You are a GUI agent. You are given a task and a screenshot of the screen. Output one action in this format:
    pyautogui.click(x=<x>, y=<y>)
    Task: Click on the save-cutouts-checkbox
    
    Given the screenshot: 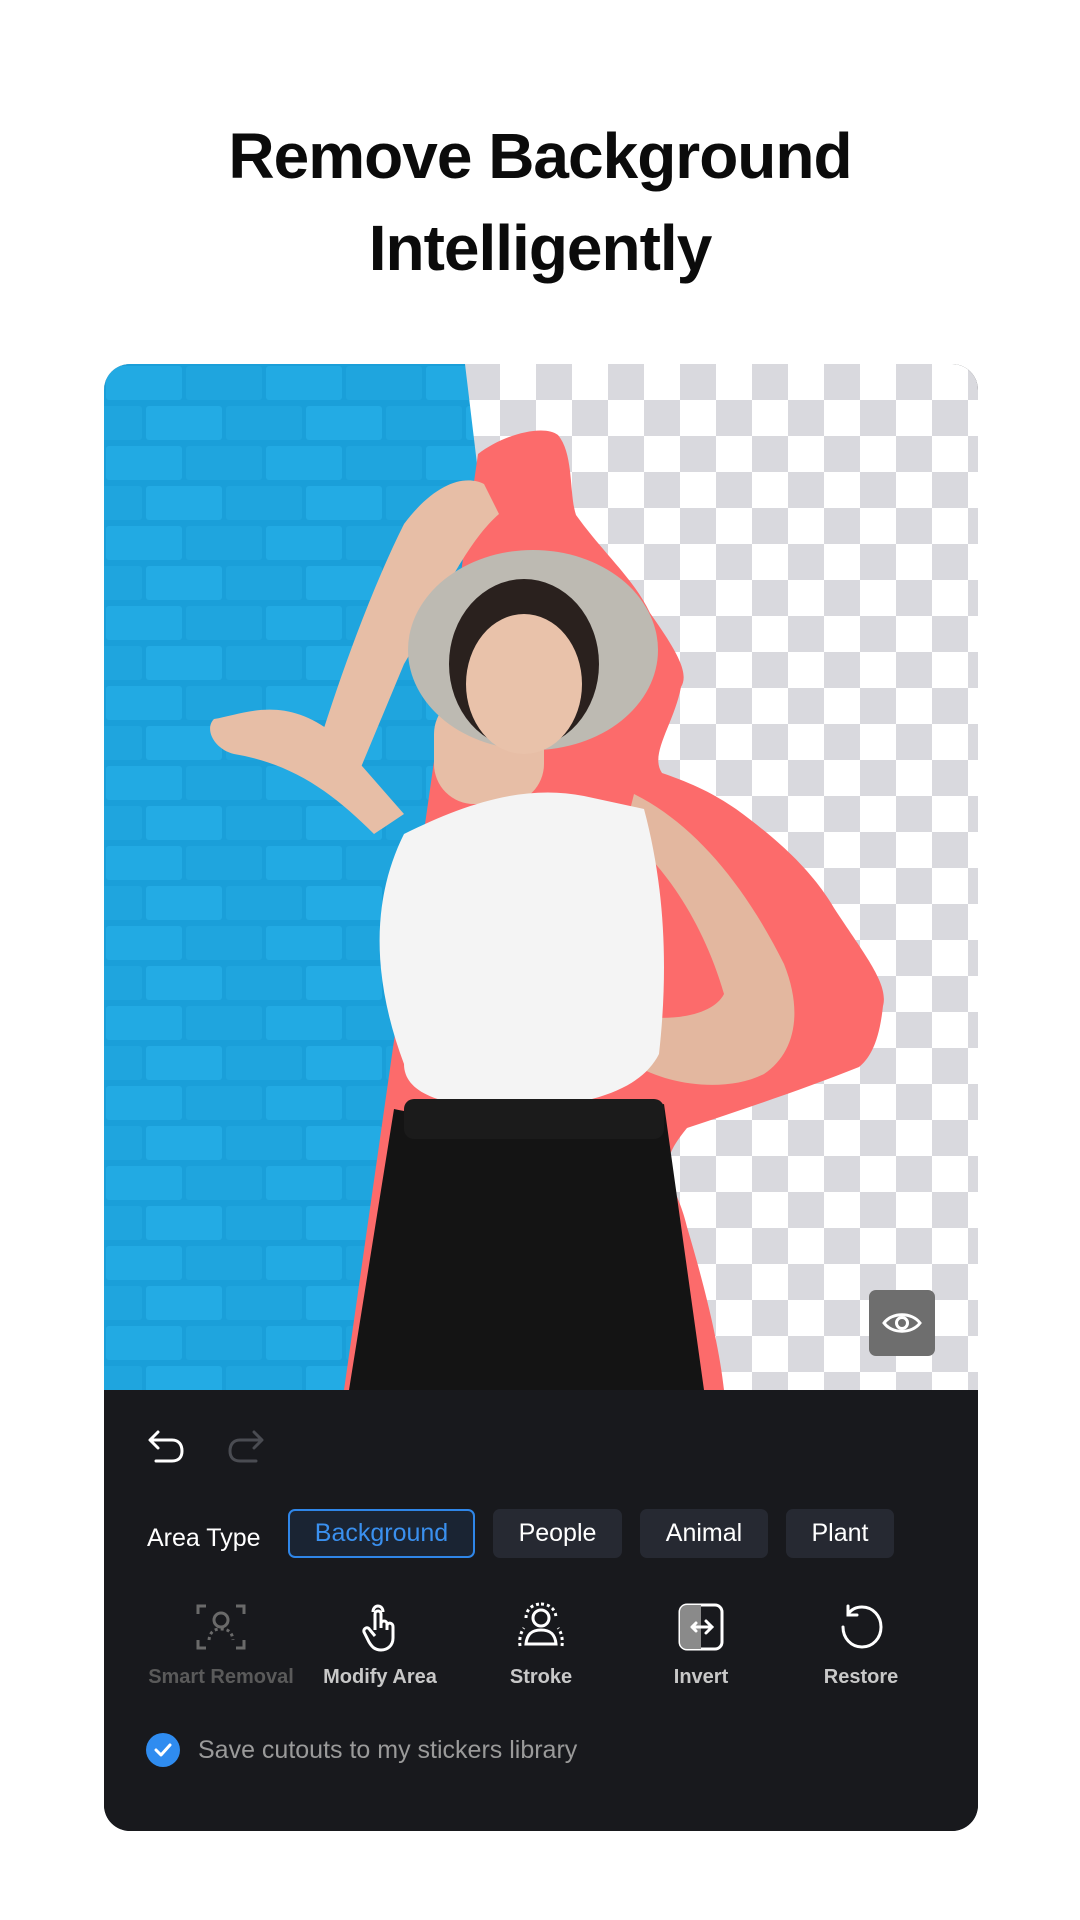 What is the action you would take?
    pyautogui.click(x=163, y=1750)
    